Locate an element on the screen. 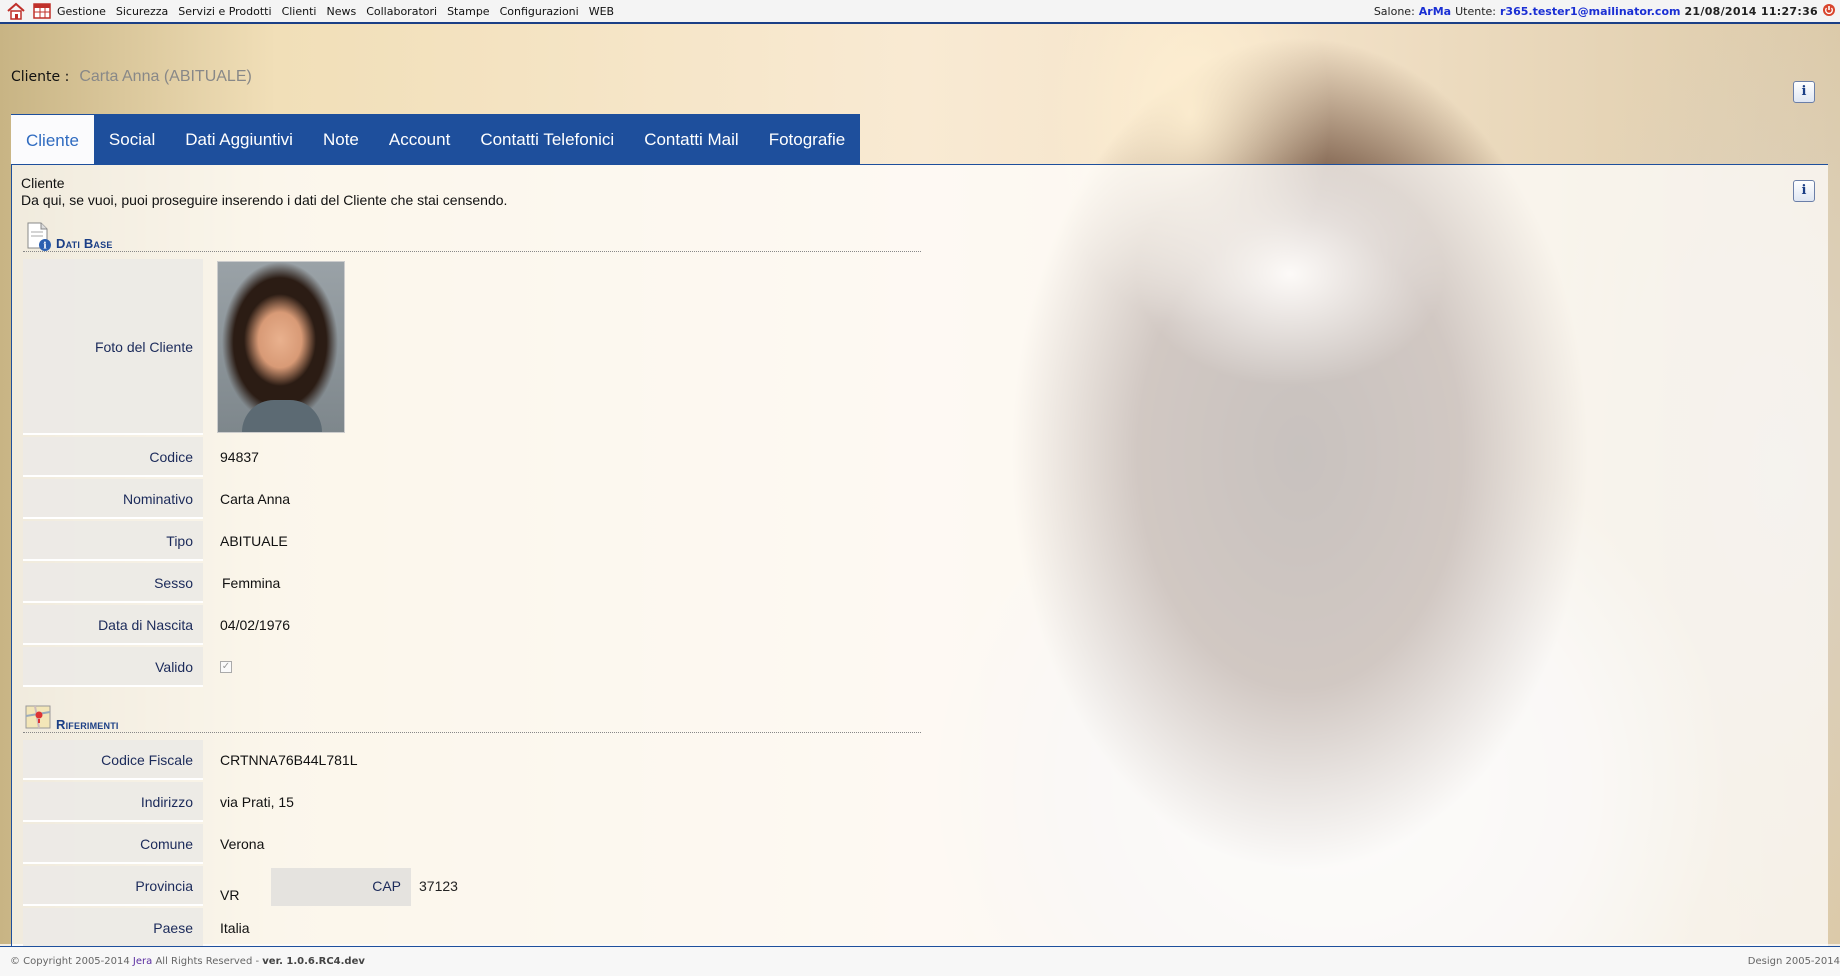 Image resolution: width=1840 pixels, height=976 pixels. field-value: ABITUALE is located at coordinates (254, 541).